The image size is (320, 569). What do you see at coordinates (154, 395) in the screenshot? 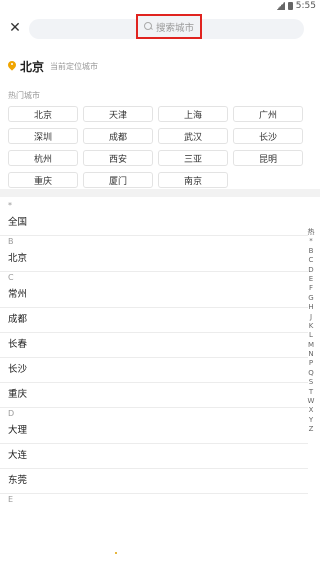
I see `city-row: 重庆` at bounding box center [154, 395].